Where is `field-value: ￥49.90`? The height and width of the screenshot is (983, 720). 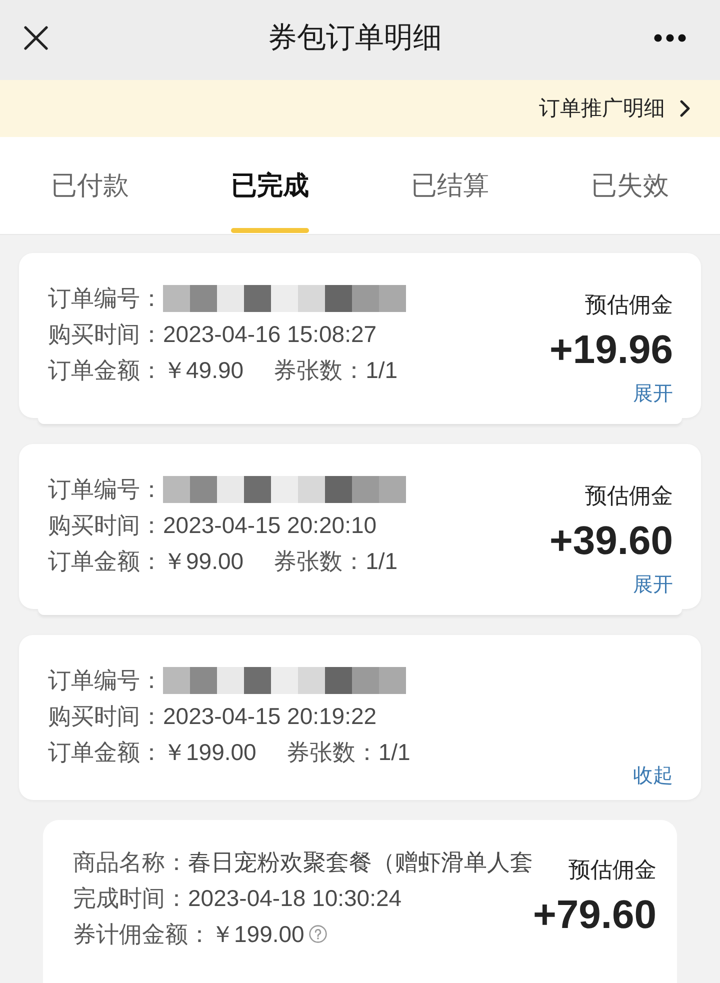
field-value: ￥49.90 is located at coordinates (203, 370).